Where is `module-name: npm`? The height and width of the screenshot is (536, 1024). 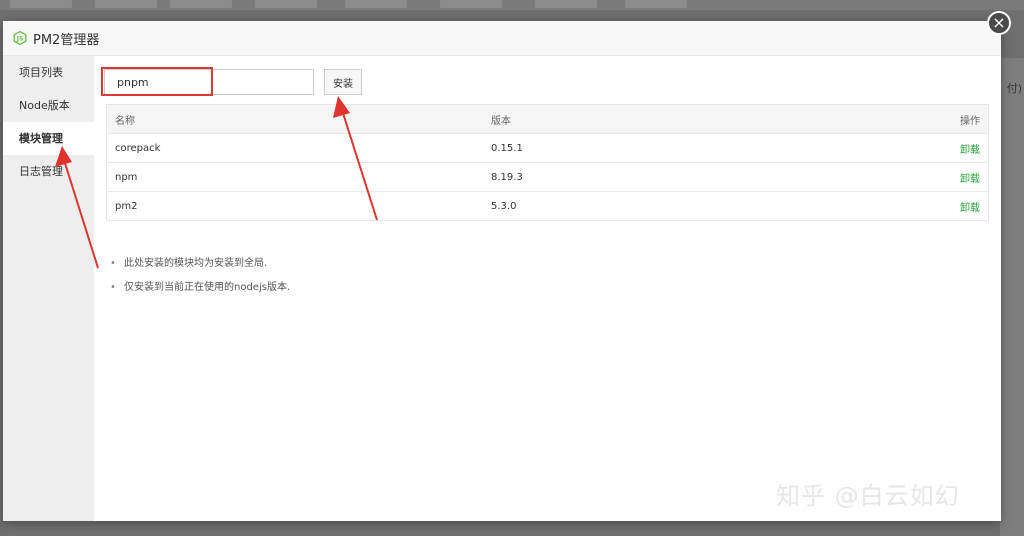
module-name: npm is located at coordinates (294, 177).